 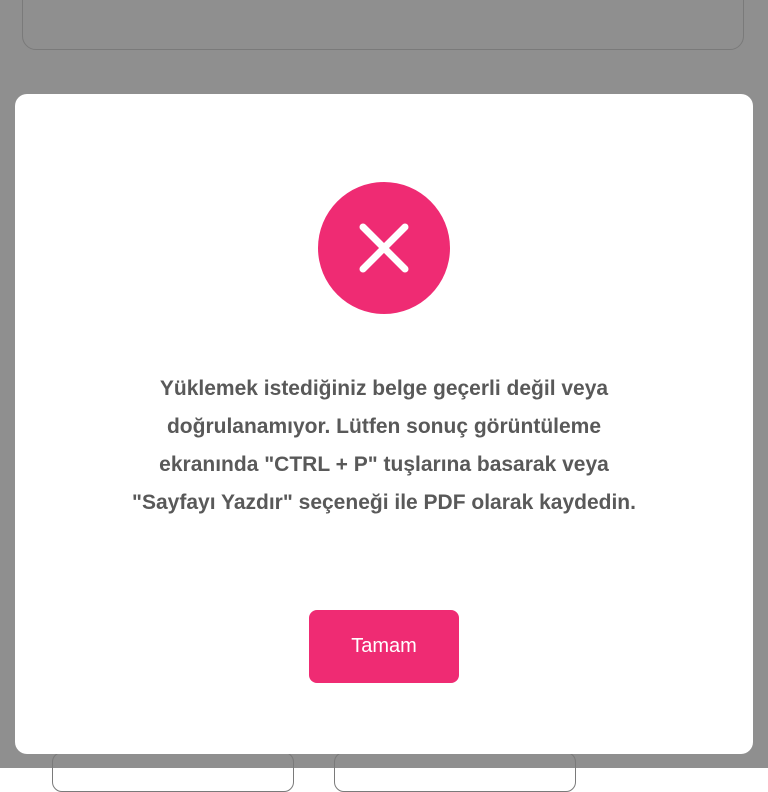 I want to click on confirm-button: Tamam, so click(x=384, y=646).